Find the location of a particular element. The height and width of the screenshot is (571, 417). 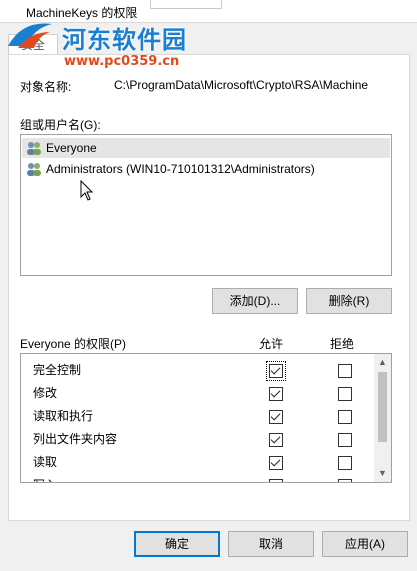

remove-button: 删除(R) is located at coordinates (349, 301).